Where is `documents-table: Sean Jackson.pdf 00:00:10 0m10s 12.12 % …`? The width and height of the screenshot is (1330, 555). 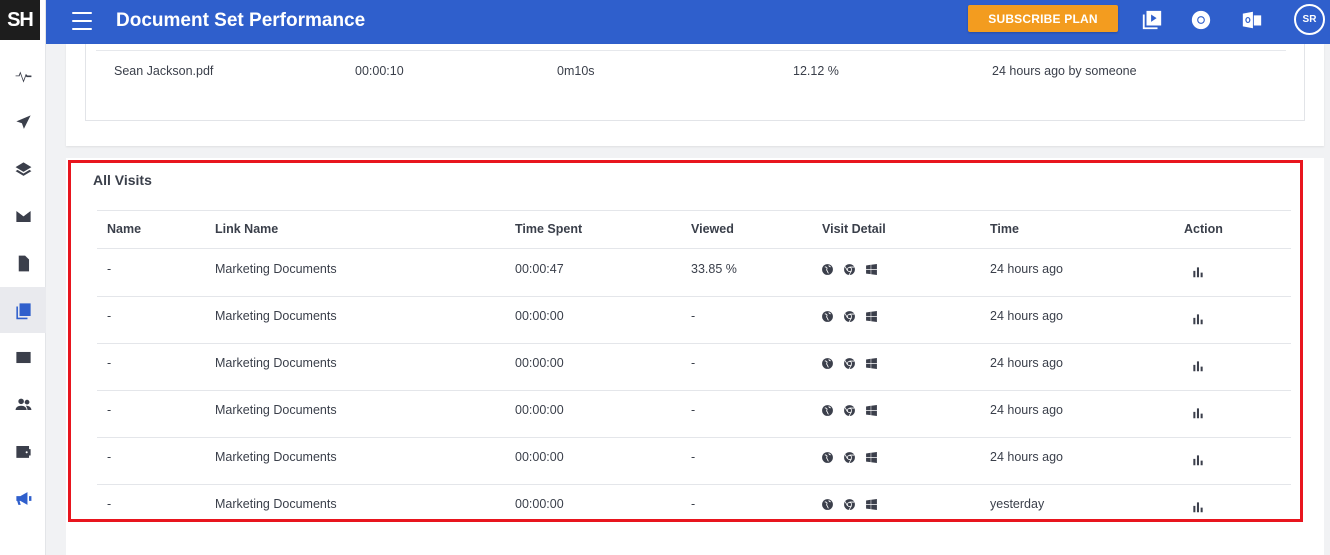
documents-table: Sean Jackson.pdf 00:00:10 0m10s 12.12 % … is located at coordinates (695, 82).